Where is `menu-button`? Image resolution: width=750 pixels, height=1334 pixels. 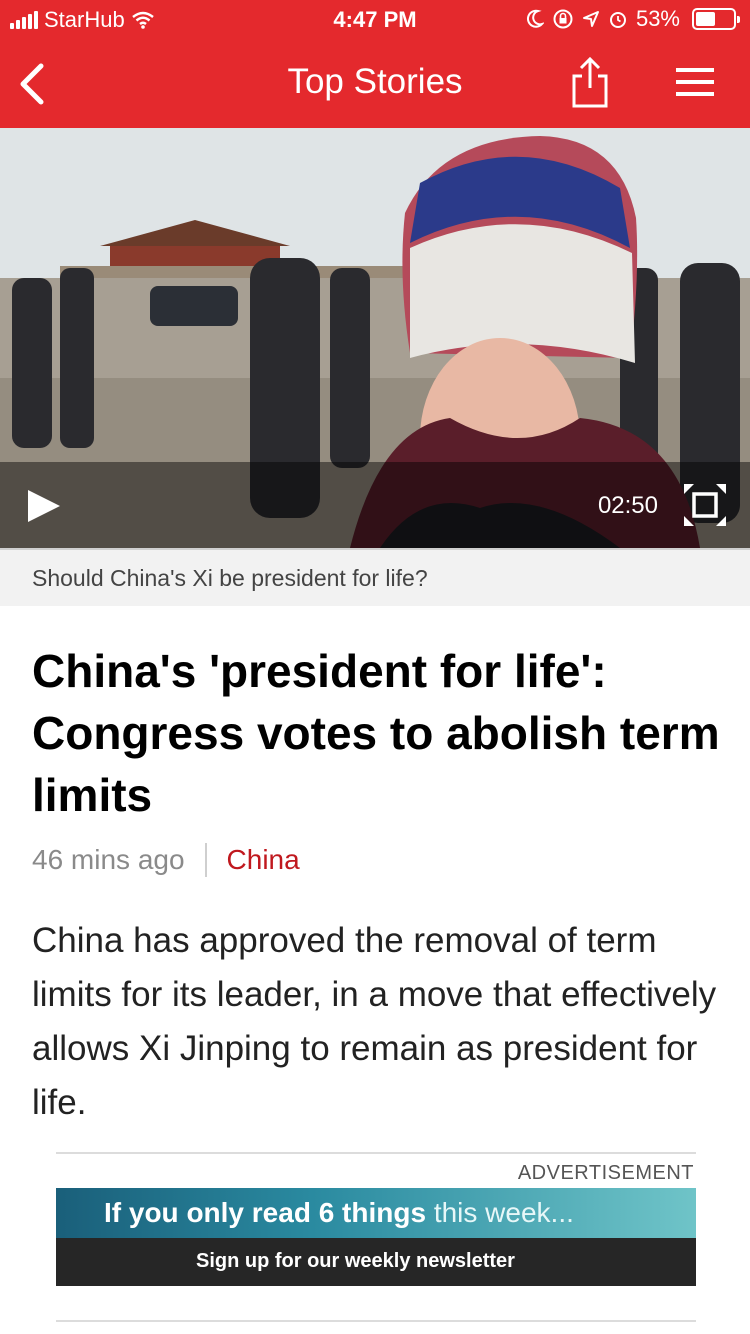 menu-button is located at coordinates (696, 82).